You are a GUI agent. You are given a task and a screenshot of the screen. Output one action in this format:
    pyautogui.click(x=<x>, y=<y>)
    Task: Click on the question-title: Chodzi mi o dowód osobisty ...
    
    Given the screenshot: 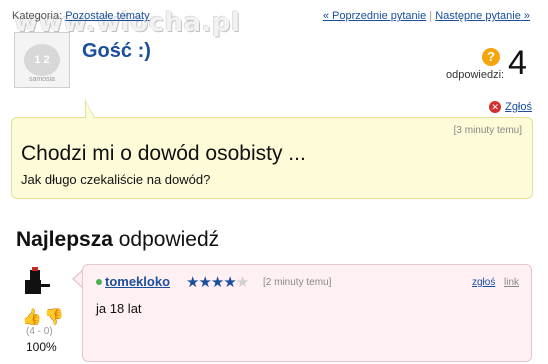 What is the action you would take?
    pyautogui.click(x=163, y=153)
    